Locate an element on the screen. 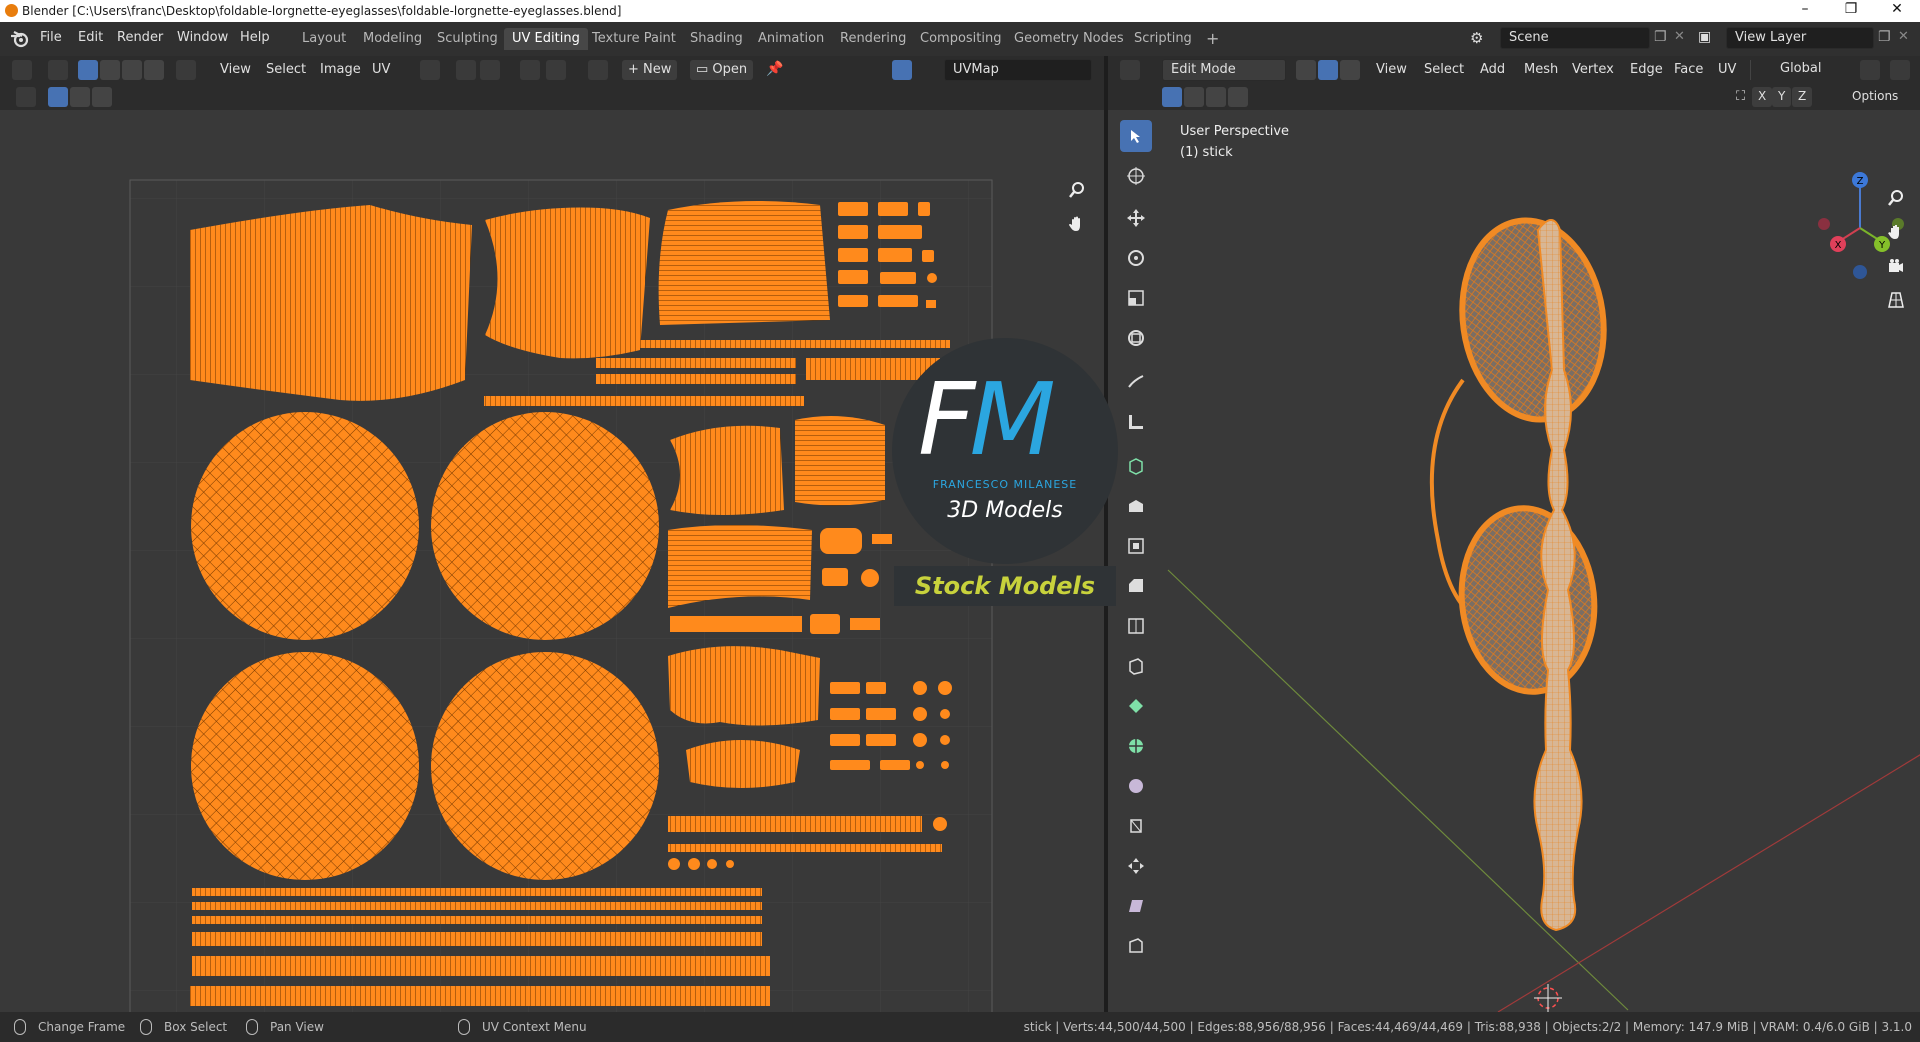  options-dropdown: Options is located at coordinates (1875, 97).